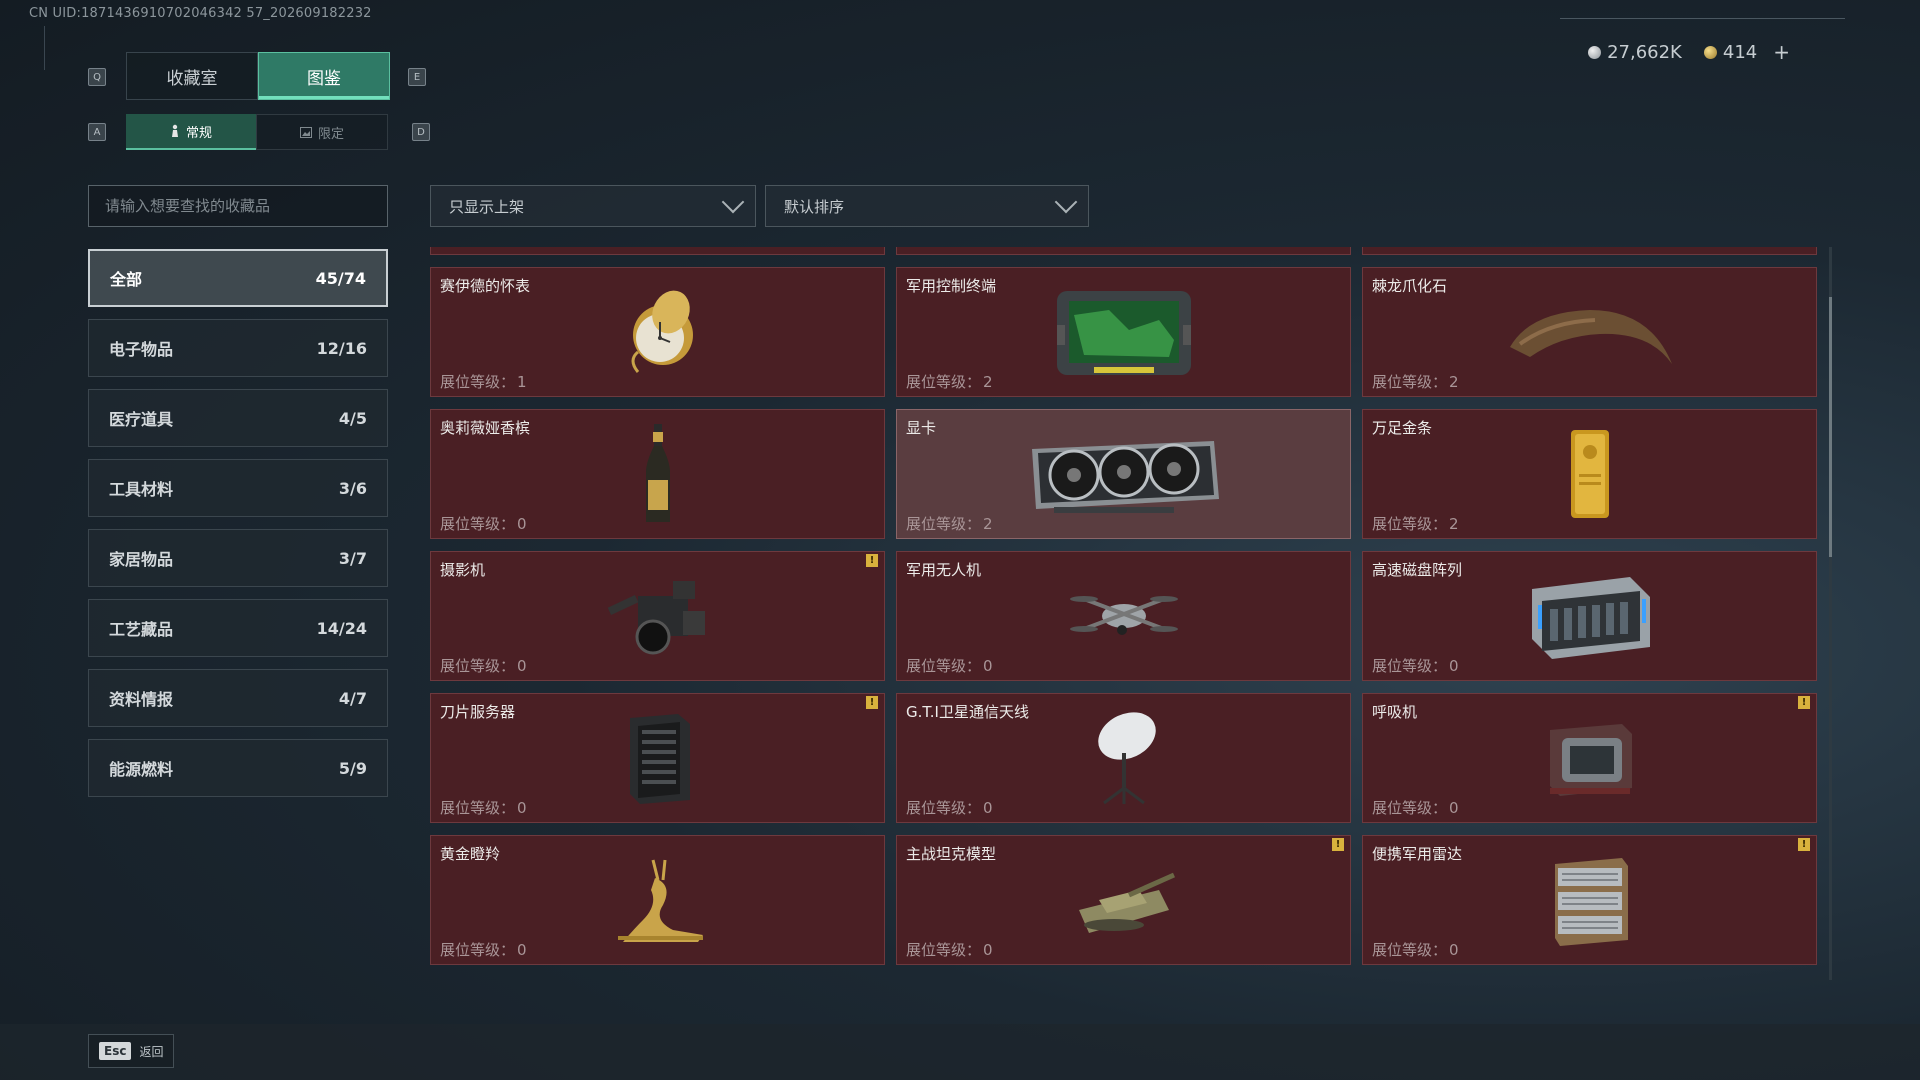 The height and width of the screenshot is (1080, 1920). I want to click on gold-coin-icon, so click(1710, 52).